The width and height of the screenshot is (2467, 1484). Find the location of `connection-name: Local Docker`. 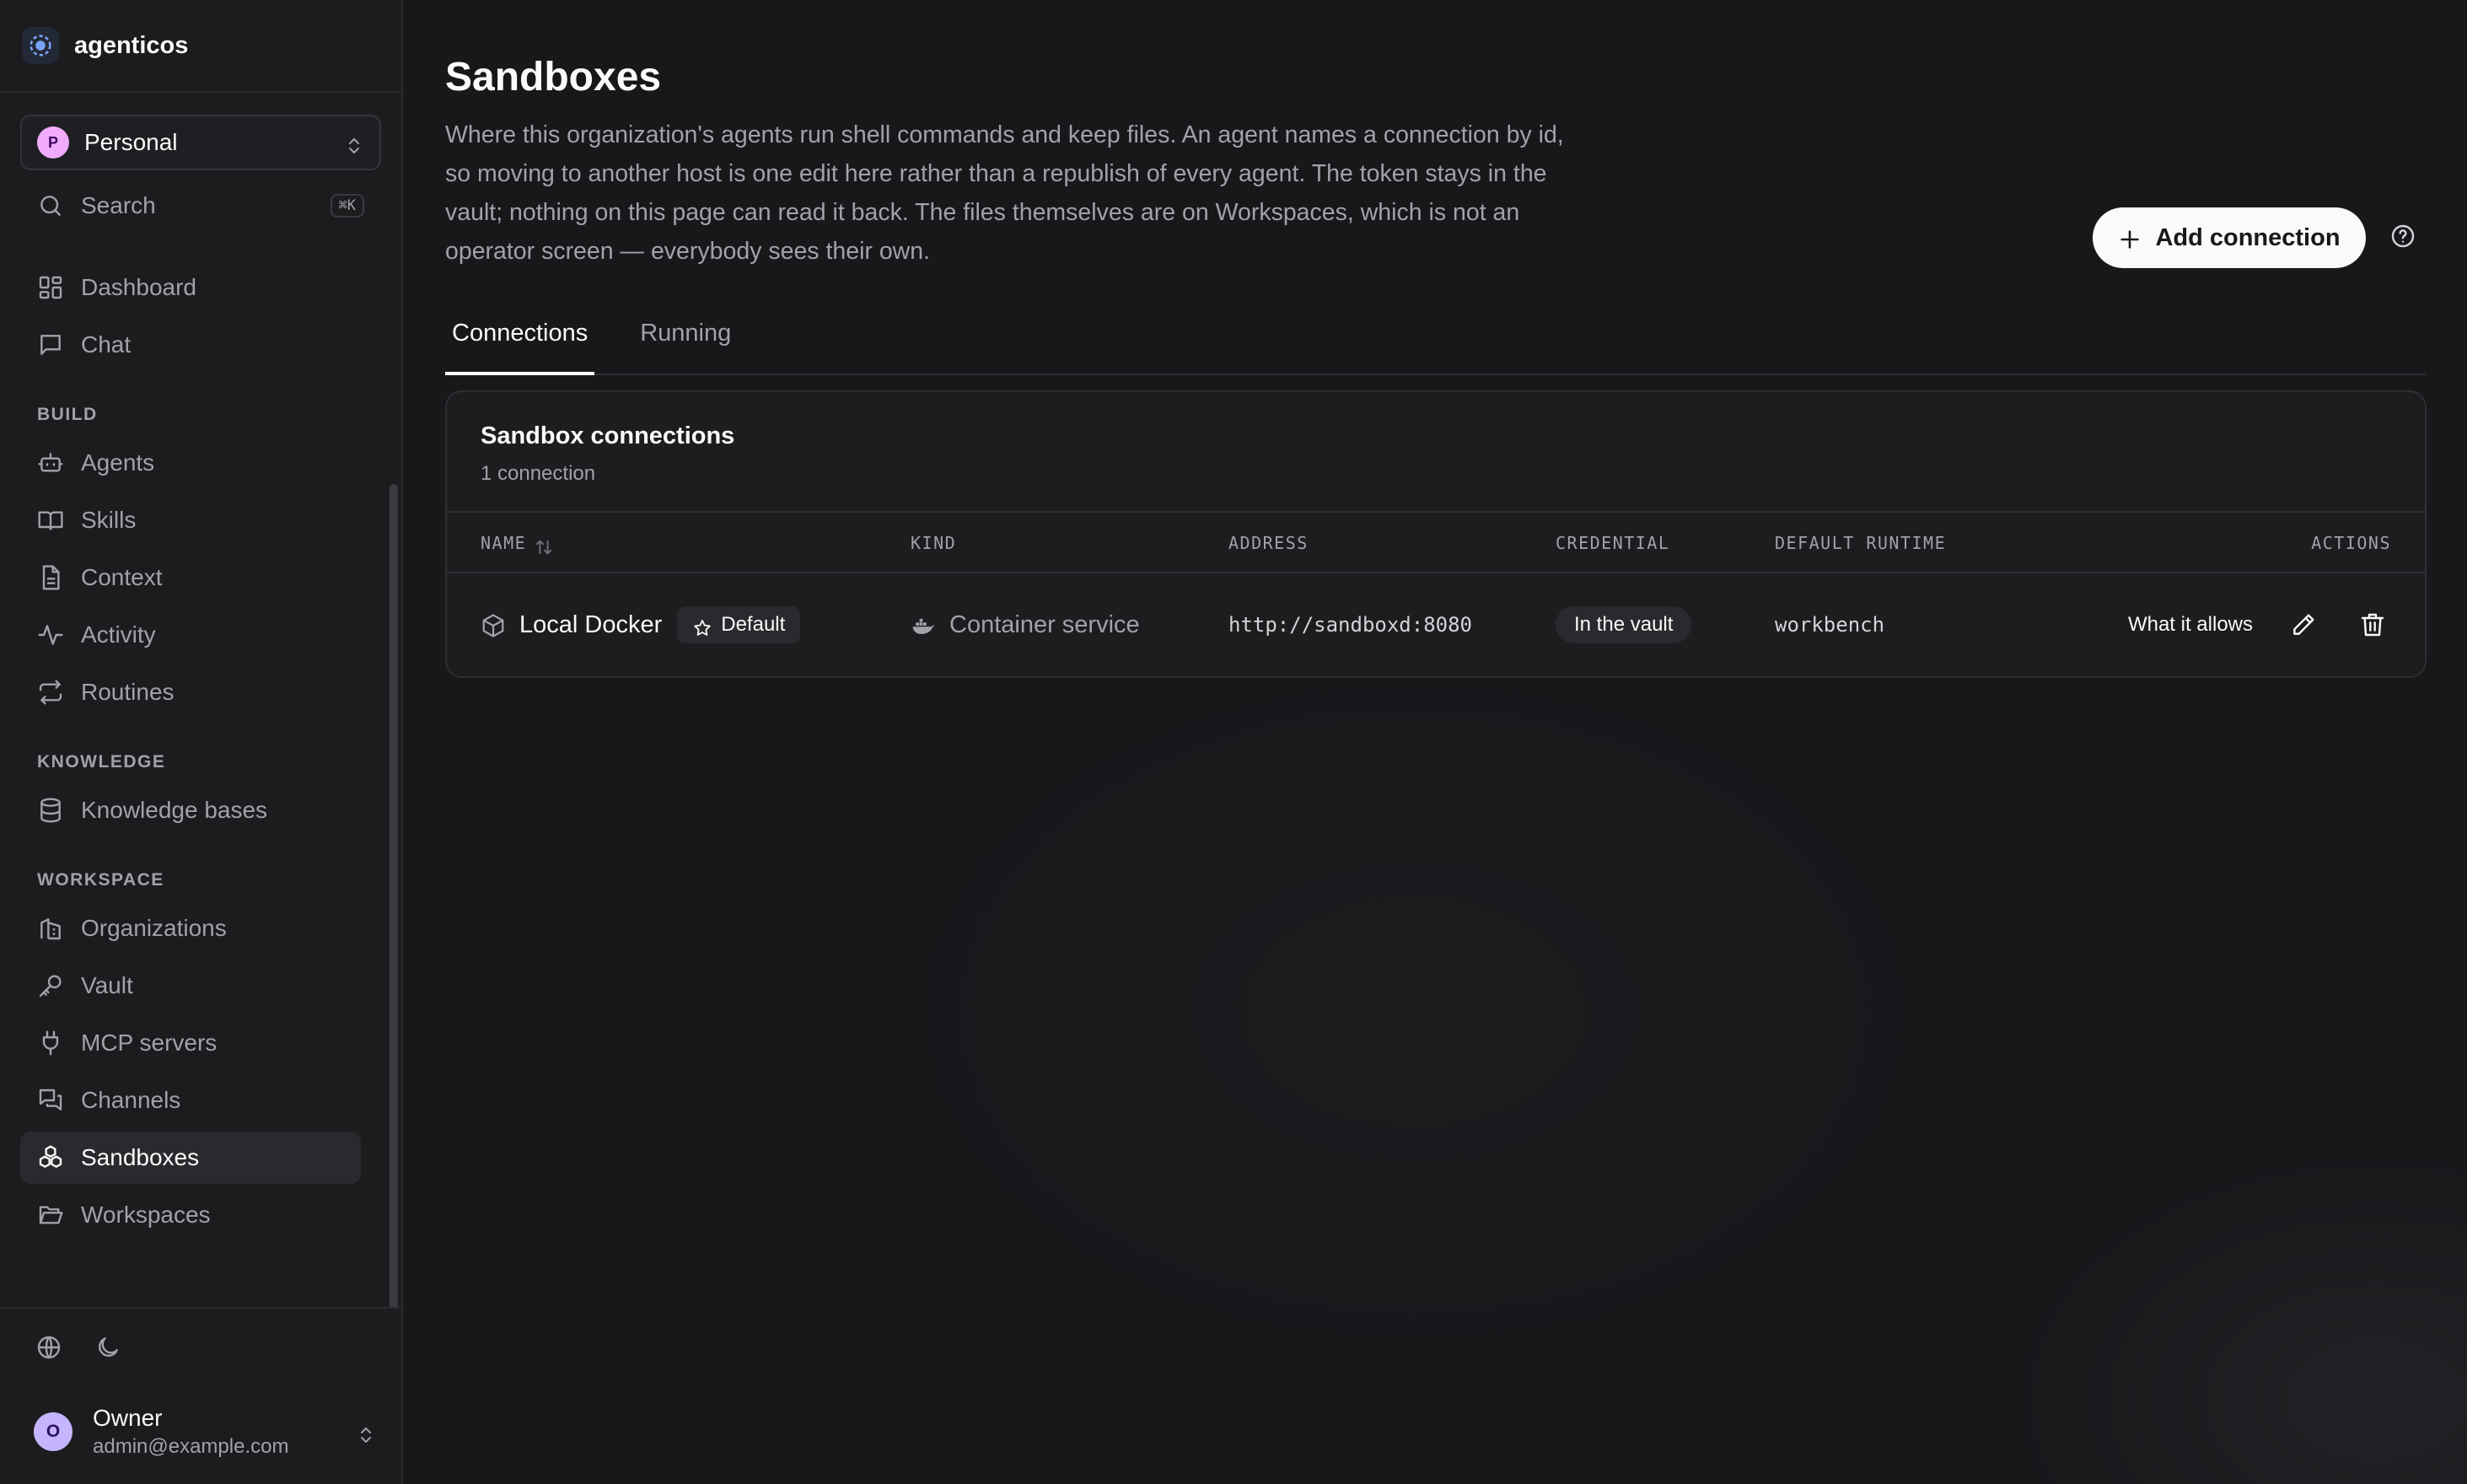

connection-name: Local Docker is located at coordinates (590, 625).